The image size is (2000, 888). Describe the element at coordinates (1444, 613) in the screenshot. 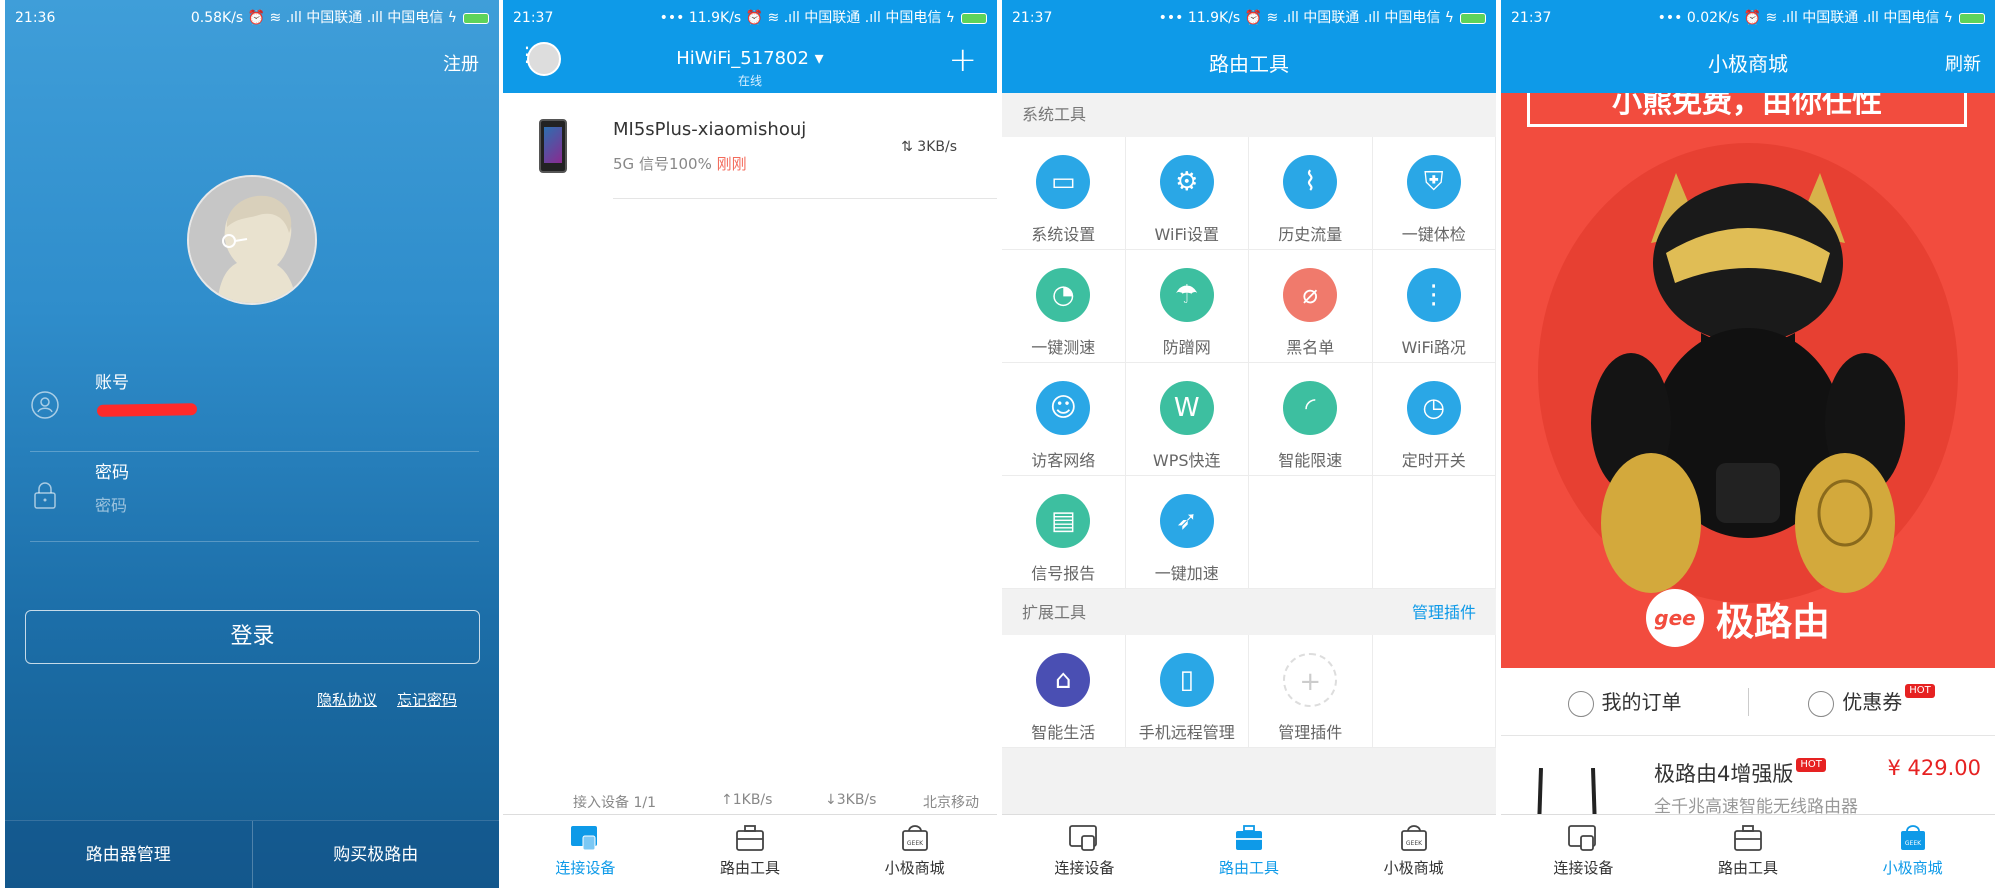

I see `manage-plugins-link: 管理插件` at that location.